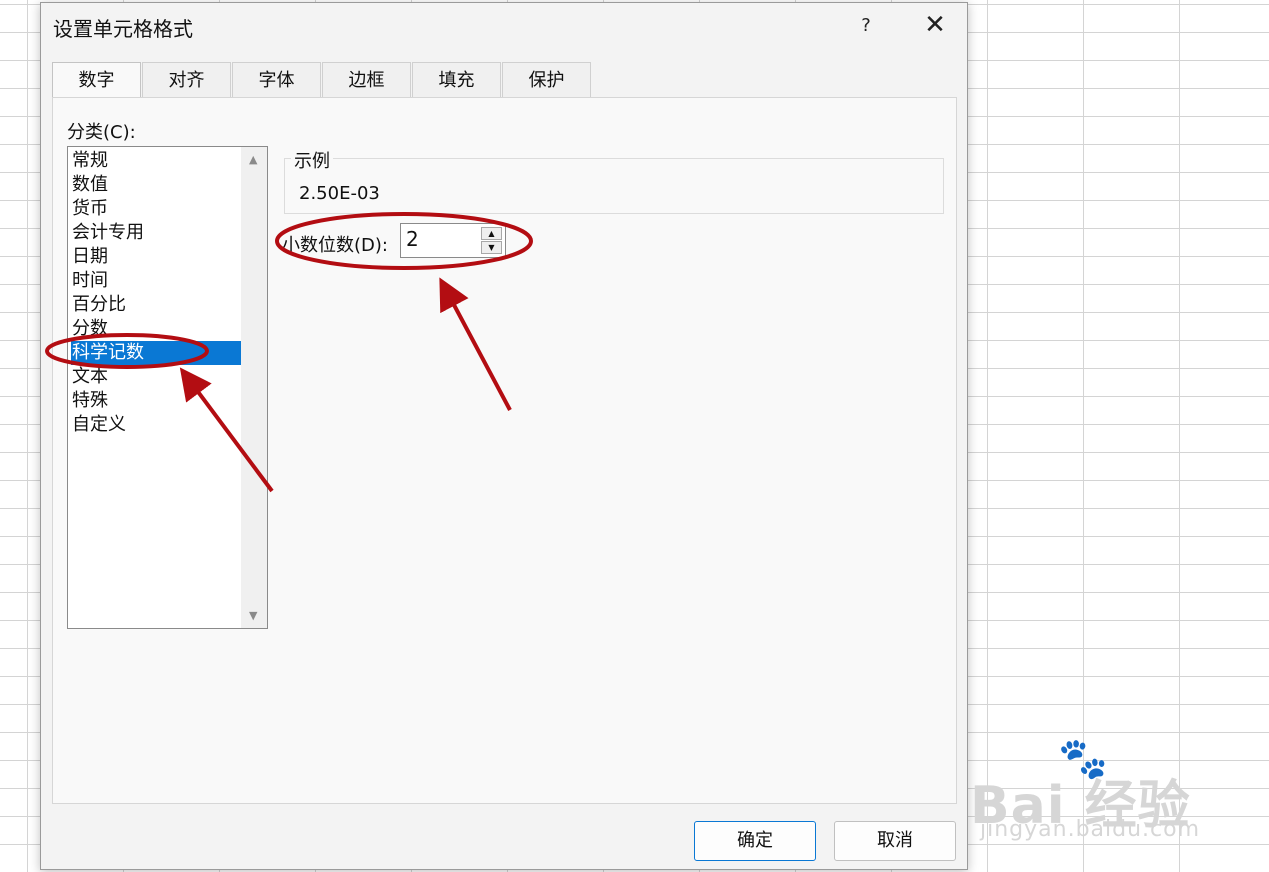 Image resolution: width=1269 pixels, height=872 pixels. I want to click on category-item-accounting: 会计专用, so click(156, 233).